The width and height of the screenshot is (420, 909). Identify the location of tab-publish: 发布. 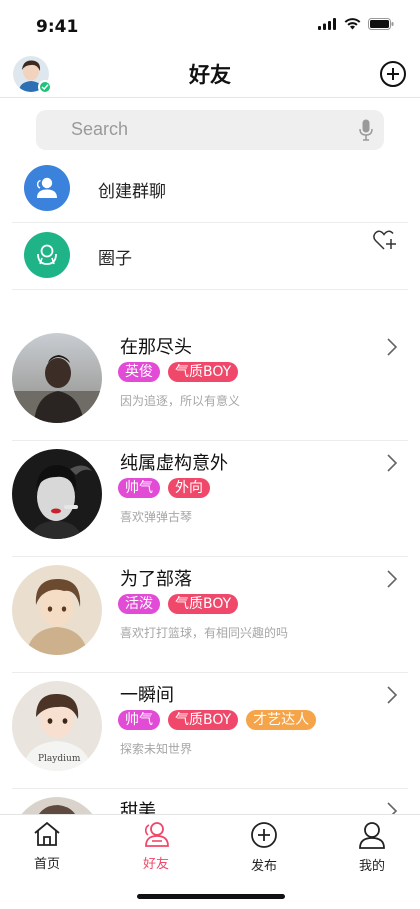
(264, 847).